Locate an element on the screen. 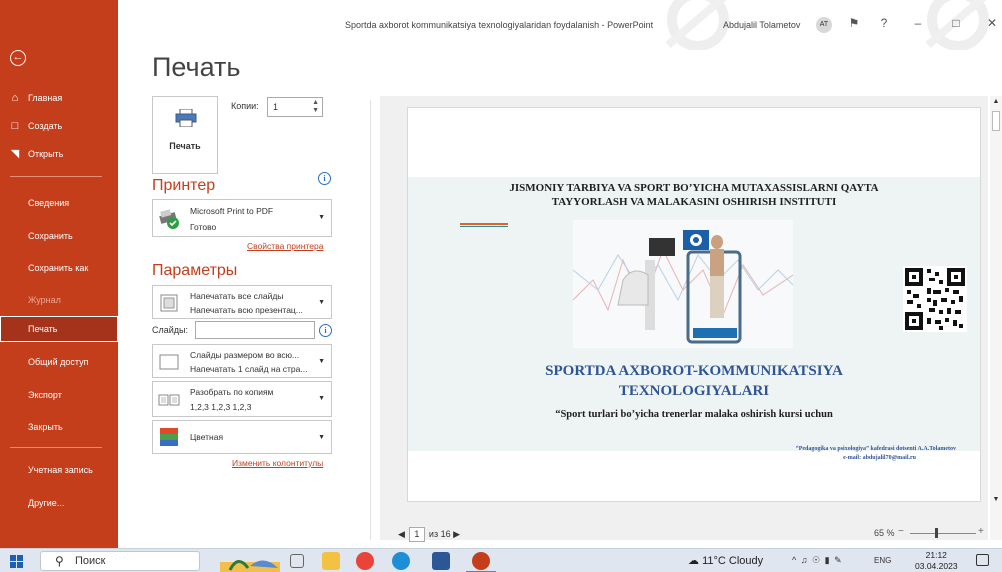 The height and width of the screenshot is (572, 1002). close-icon: ✕ is located at coordinates (992, 23).